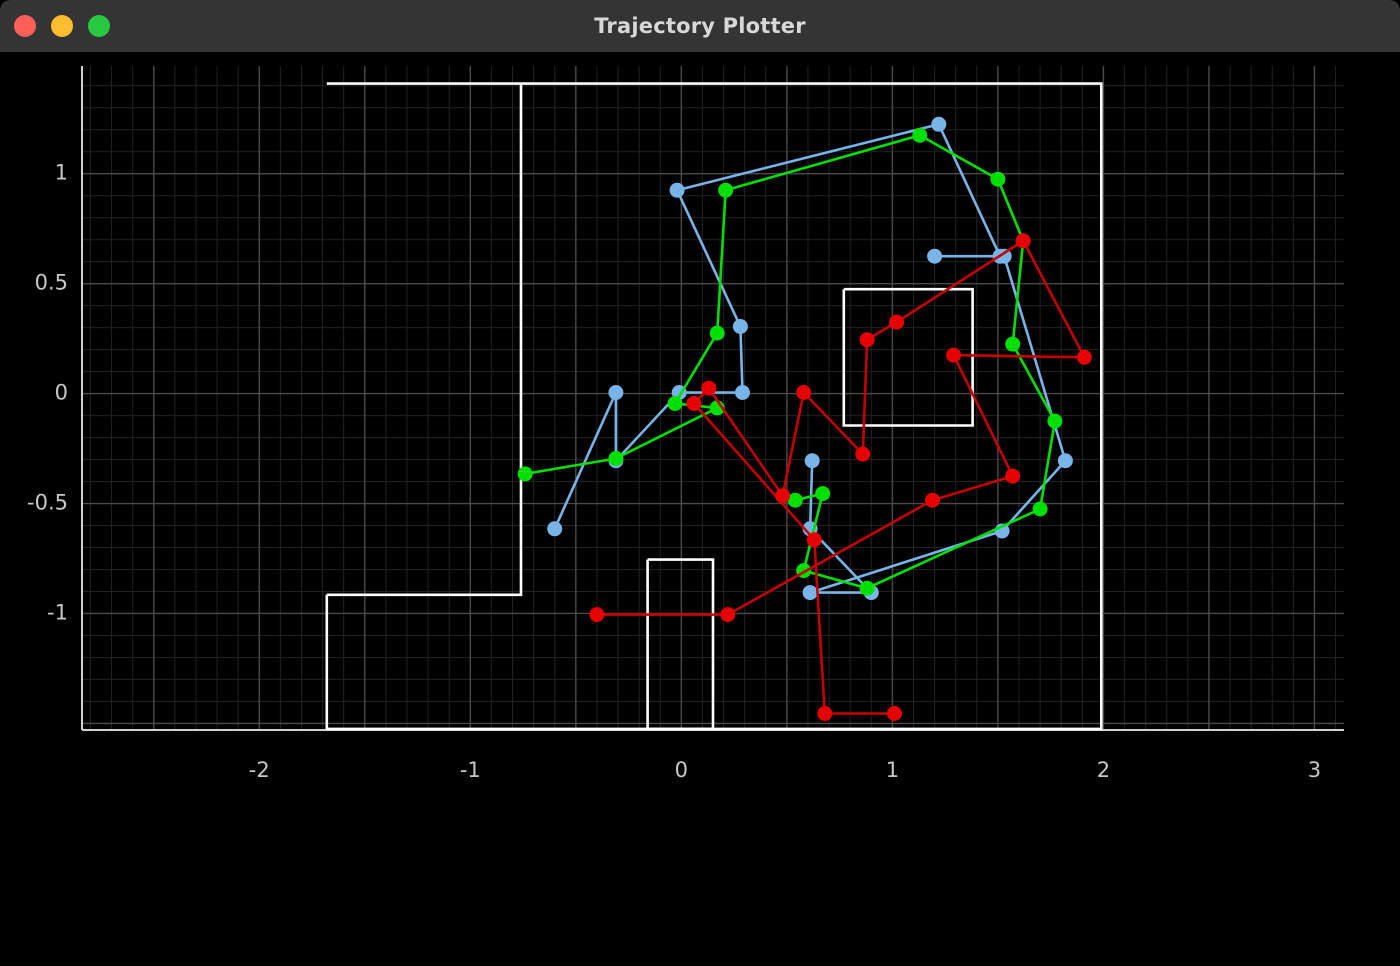  Describe the element at coordinates (61, 393) in the screenshot. I see `y-tick-label: 0` at that location.